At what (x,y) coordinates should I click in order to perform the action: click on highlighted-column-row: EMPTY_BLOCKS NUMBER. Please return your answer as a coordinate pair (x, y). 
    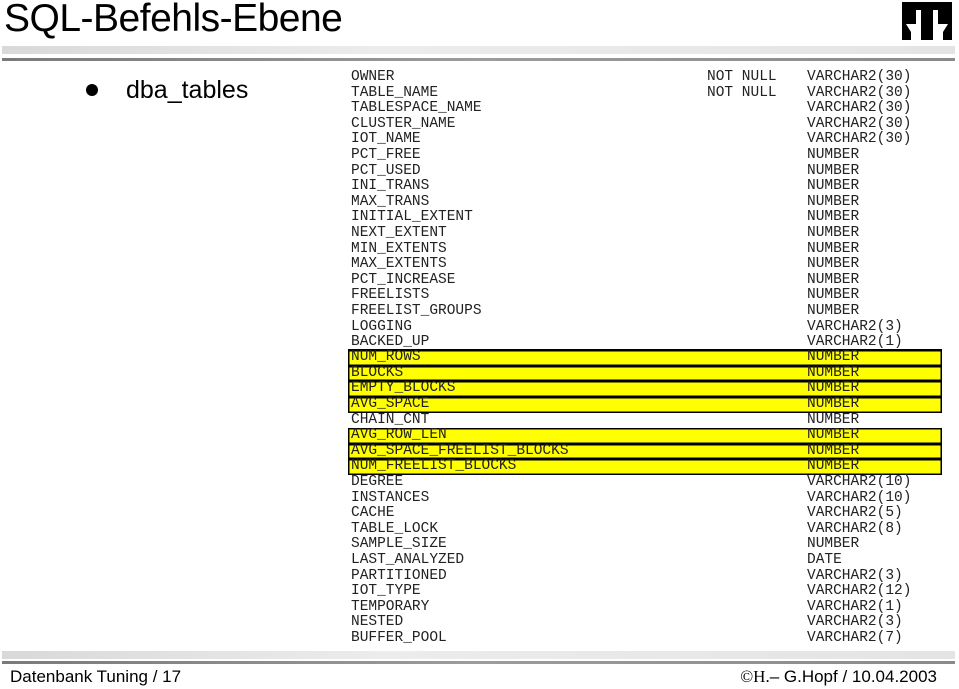
    Looking at the image, I should click on (645, 389).